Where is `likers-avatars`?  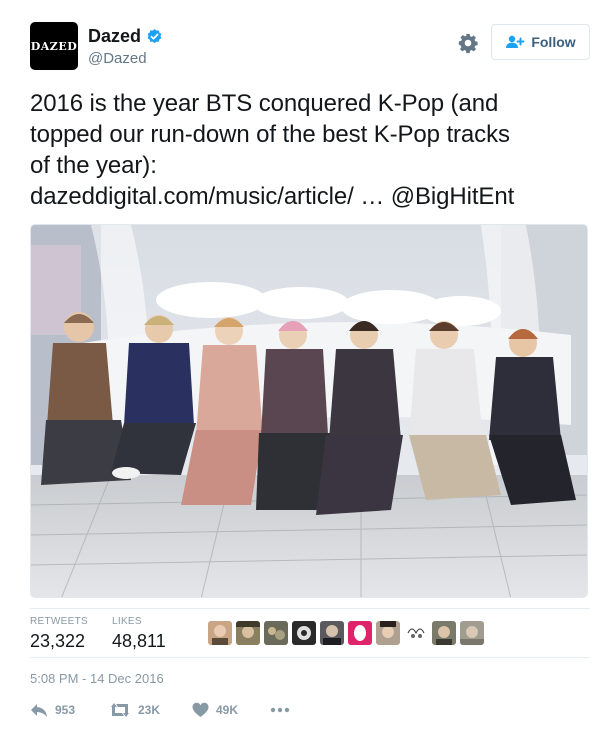
likers-avatars is located at coordinates (346, 633).